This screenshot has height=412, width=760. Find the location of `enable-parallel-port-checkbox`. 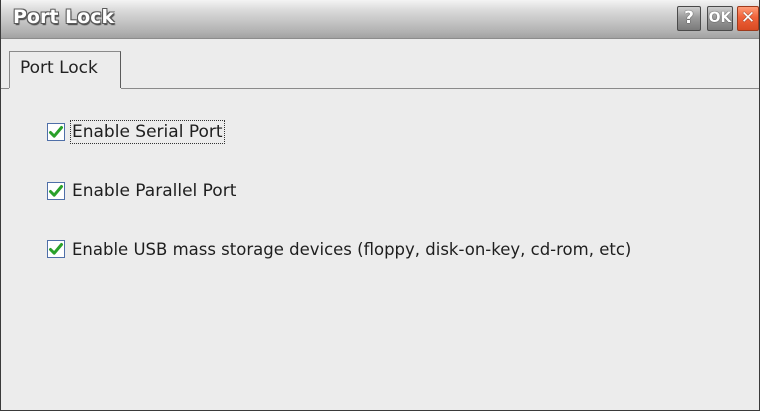

enable-parallel-port-checkbox is located at coordinates (56, 191).